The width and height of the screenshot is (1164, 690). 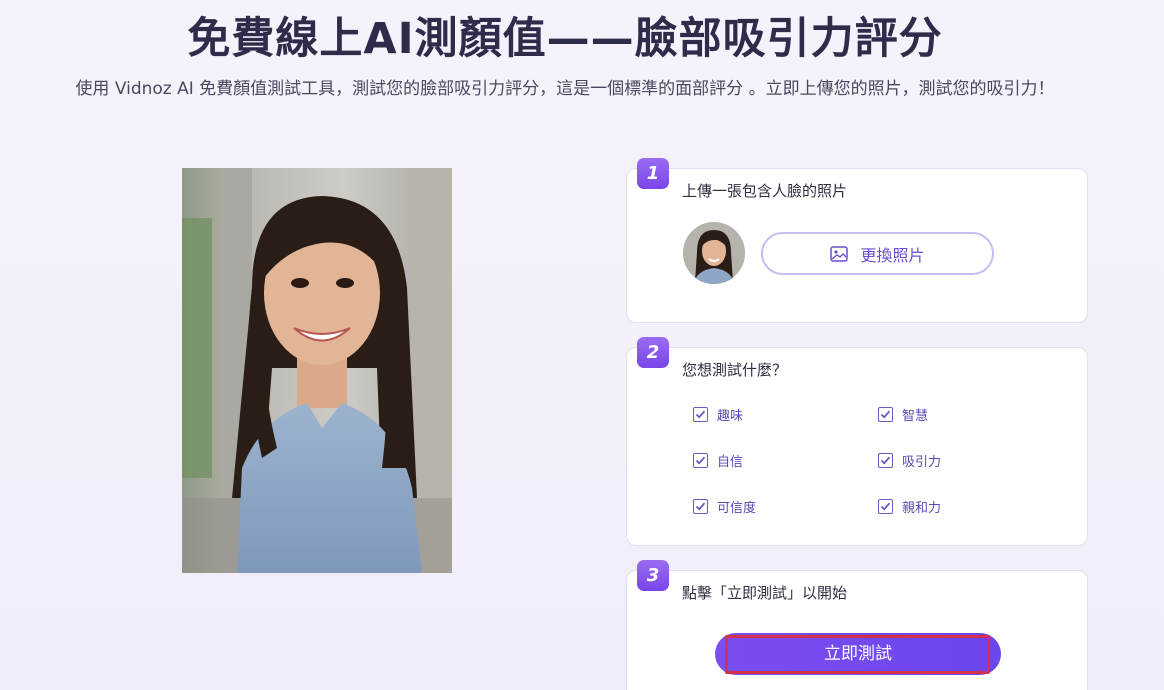 I want to click on page-title: 免費線上AI測顏值——臉部吸引力評分, so click(x=565, y=39).